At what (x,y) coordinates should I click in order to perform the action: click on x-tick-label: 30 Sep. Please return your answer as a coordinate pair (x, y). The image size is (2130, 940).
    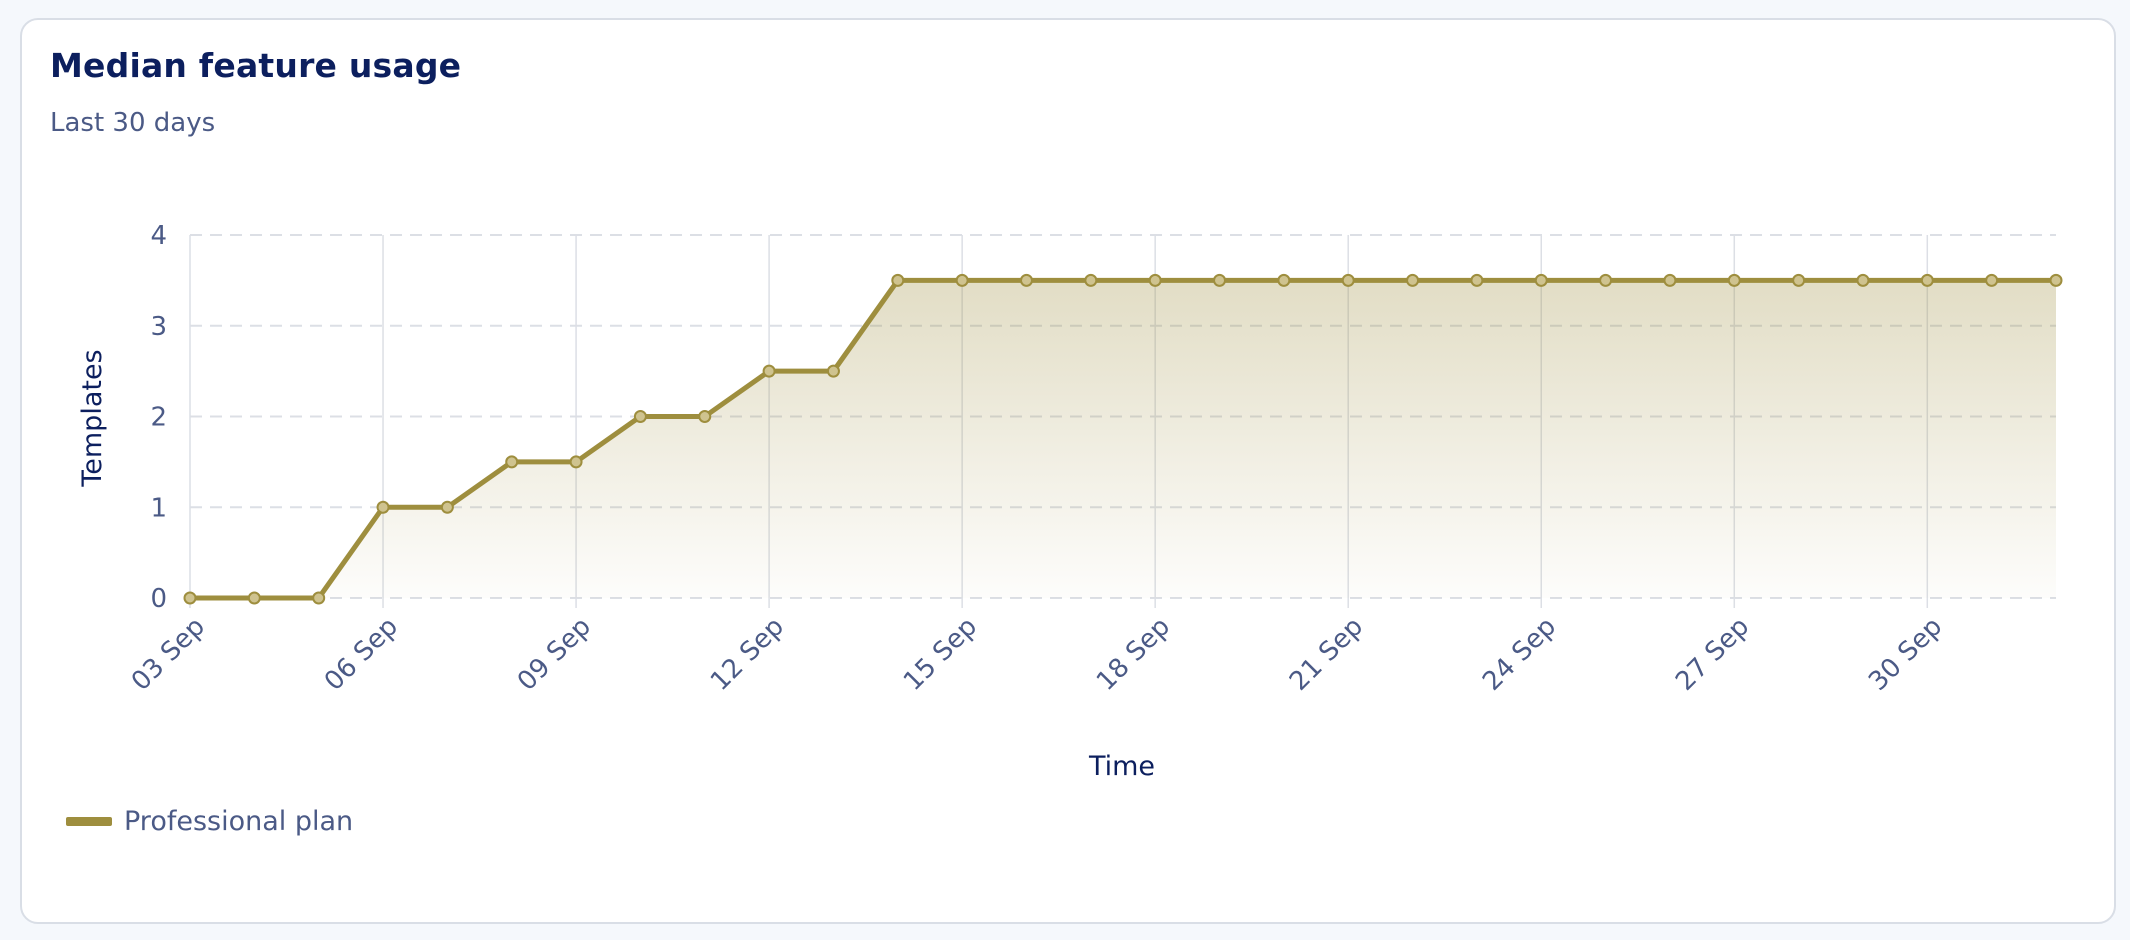
    Looking at the image, I should click on (1905, 654).